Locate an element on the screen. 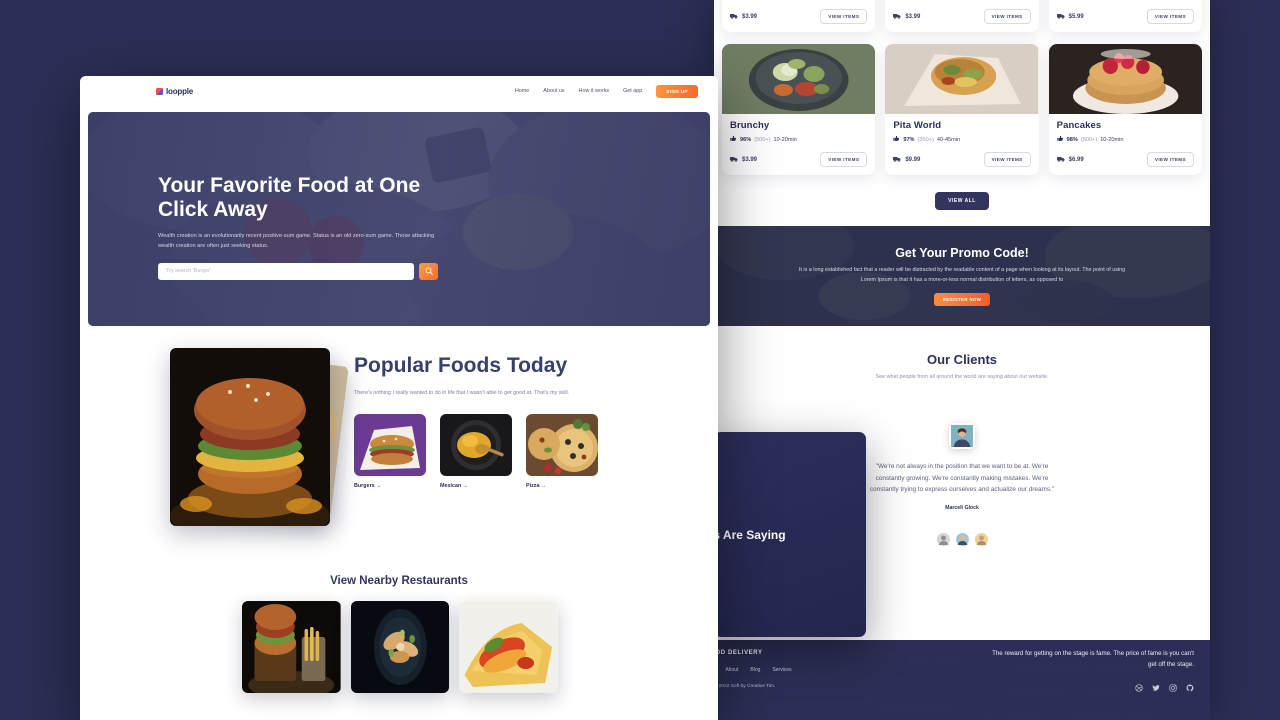 Image resolution: width=1280 pixels, height=720 pixels. card-meta: 96% (500+) 10-20min is located at coordinates (798, 139).